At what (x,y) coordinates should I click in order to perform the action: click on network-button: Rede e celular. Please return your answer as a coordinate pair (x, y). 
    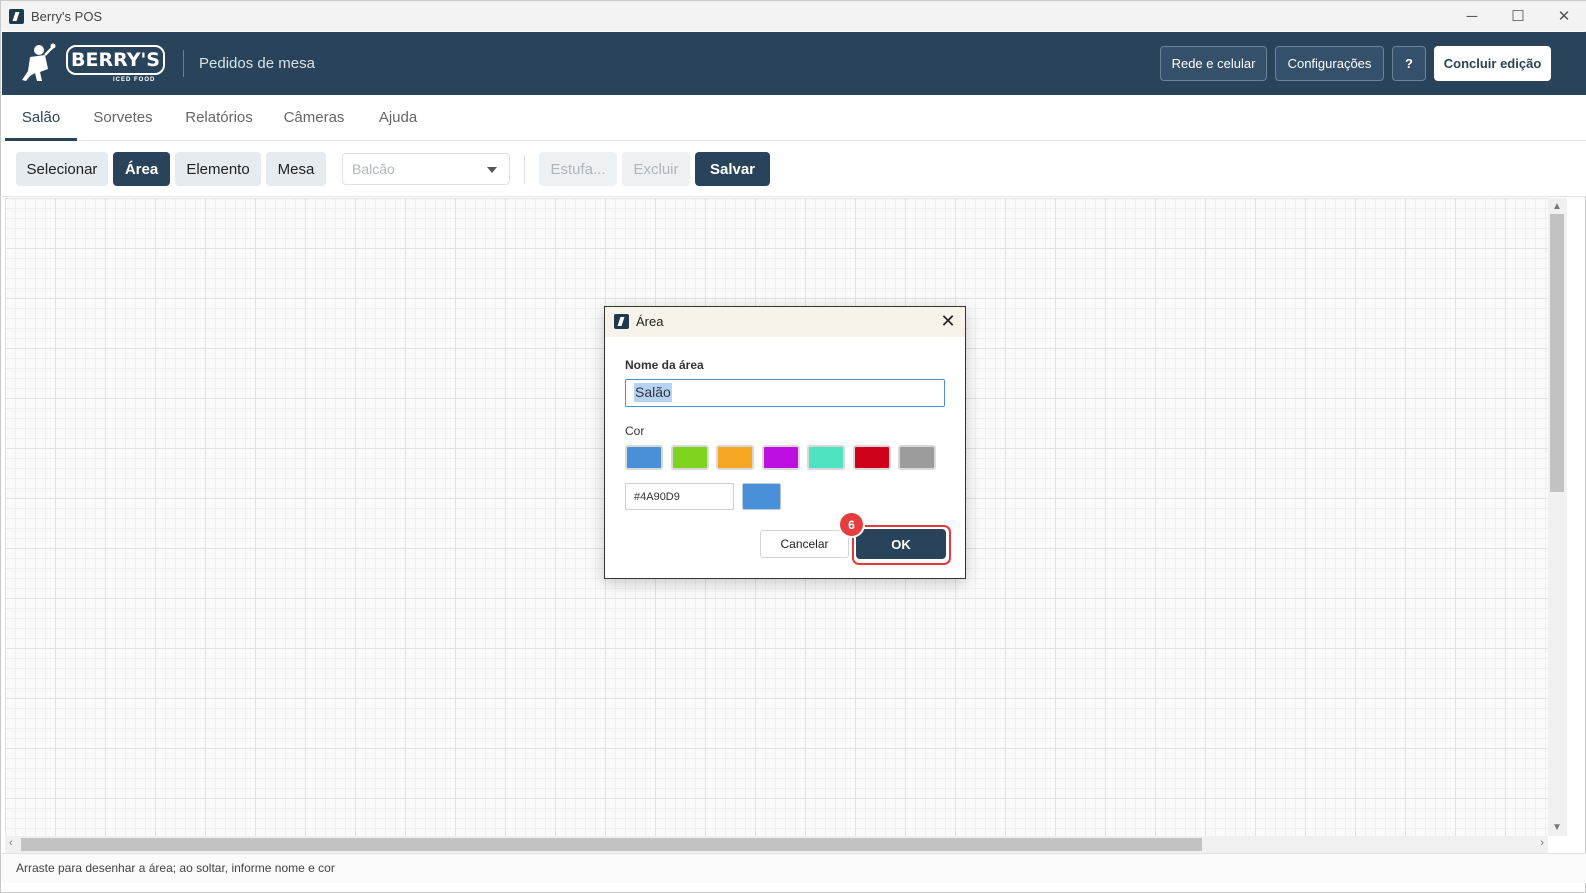
    Looking at the image, I should click on (1213, 63).